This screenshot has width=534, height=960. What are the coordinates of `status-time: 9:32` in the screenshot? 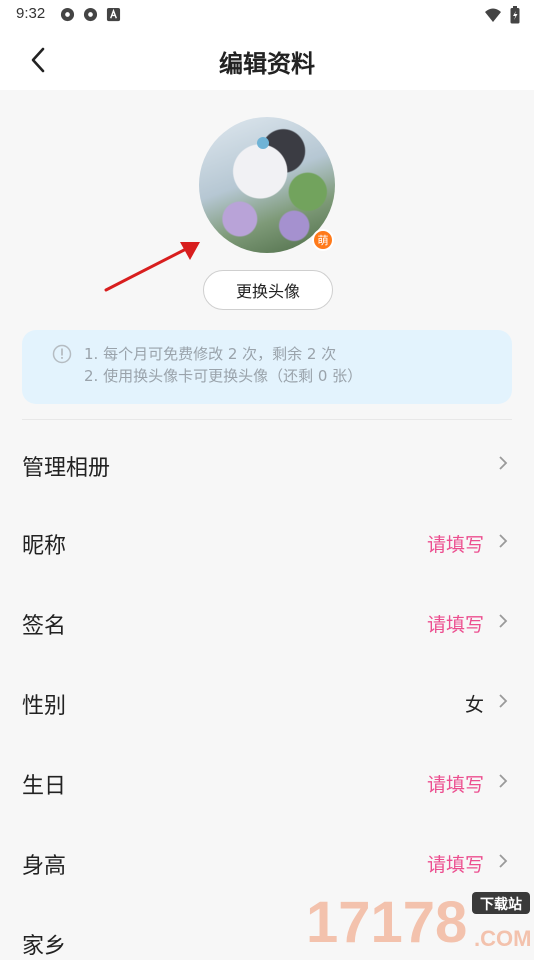 It's located at (31, 13).